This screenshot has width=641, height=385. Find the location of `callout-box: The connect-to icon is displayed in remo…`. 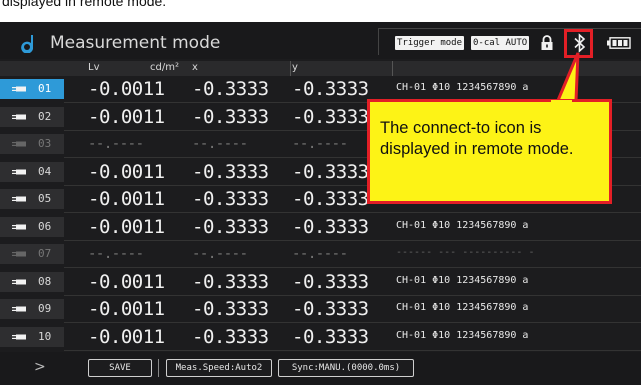

callout-box: The connect-to icon is displayed in remo… is located at coordinates (489, 151).